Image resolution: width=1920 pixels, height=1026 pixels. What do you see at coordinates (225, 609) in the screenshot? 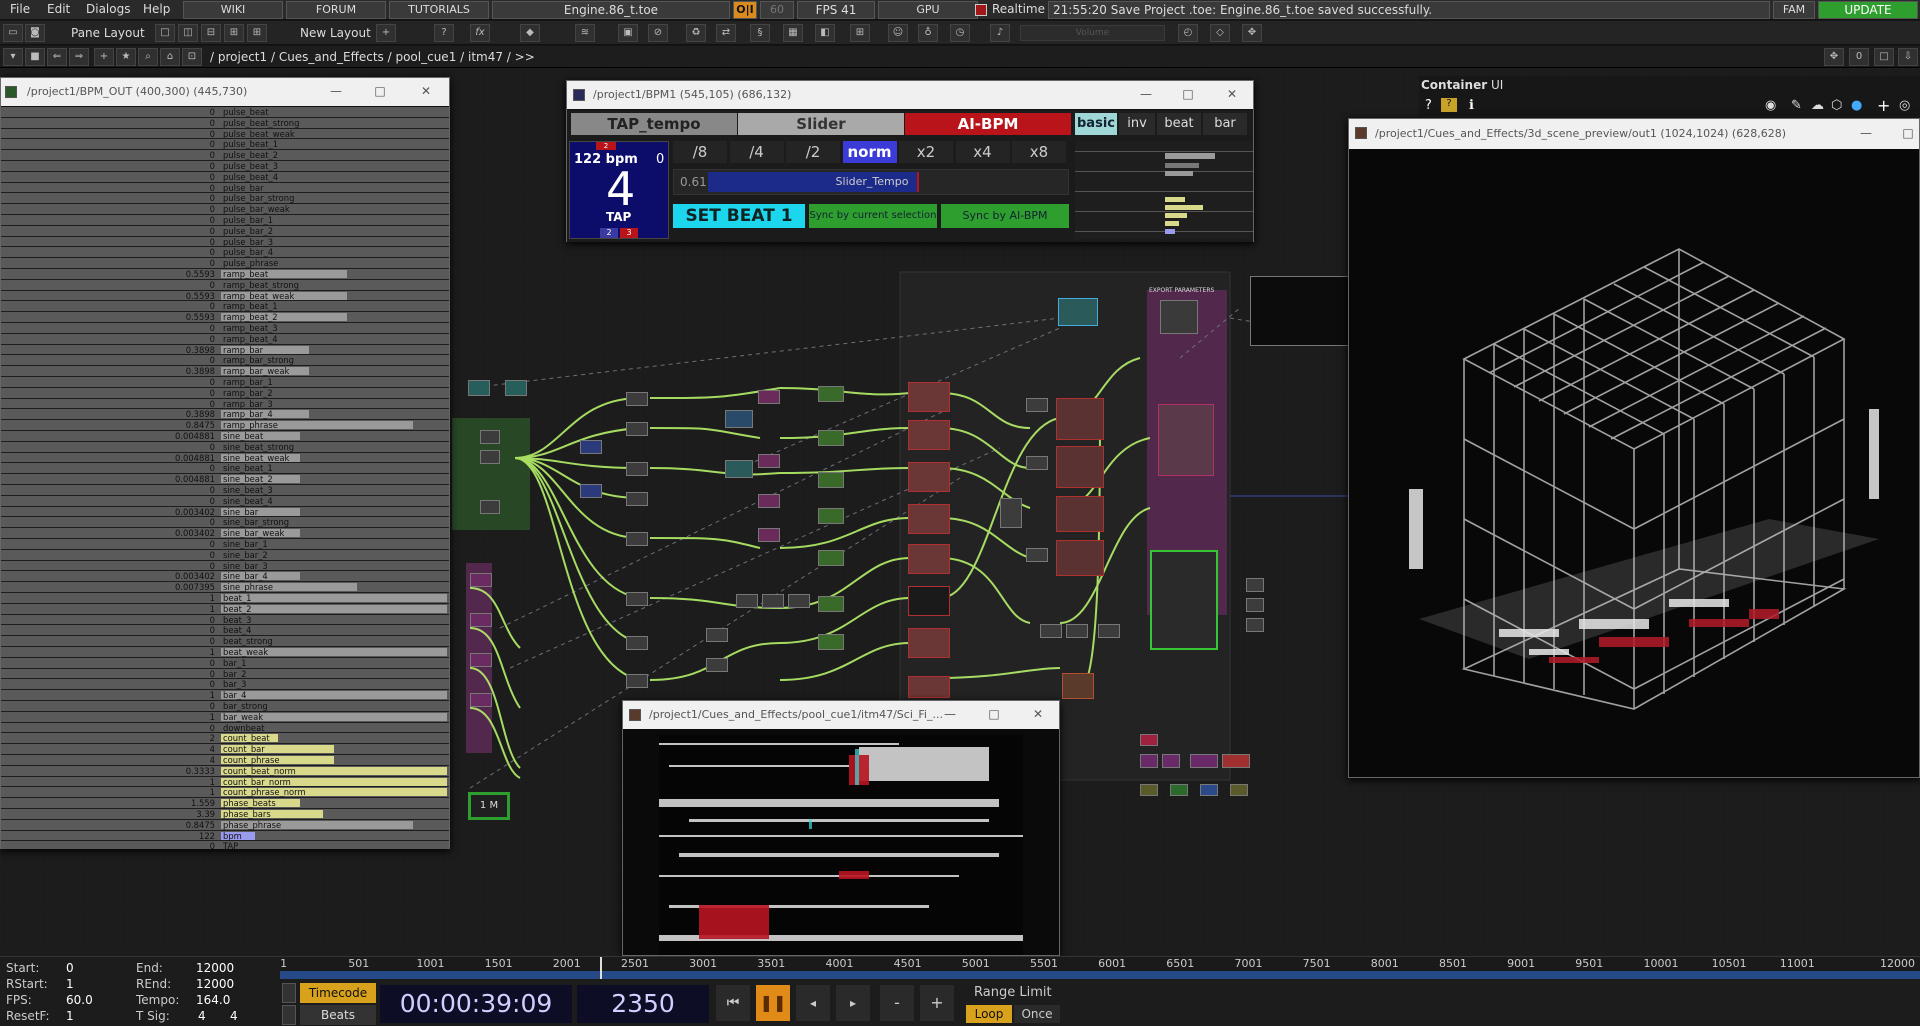
I see `channel-row: 1 beat_2` at bounding box center [225, 609].